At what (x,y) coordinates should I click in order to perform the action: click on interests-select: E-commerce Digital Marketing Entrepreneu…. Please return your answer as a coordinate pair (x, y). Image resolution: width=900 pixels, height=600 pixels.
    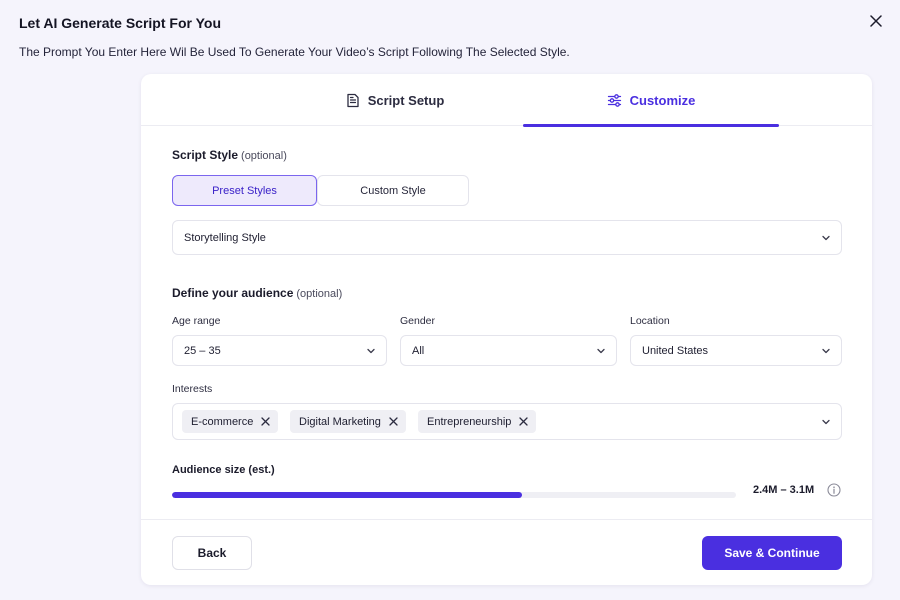
    Looking at the image, I should click on (507, 421).